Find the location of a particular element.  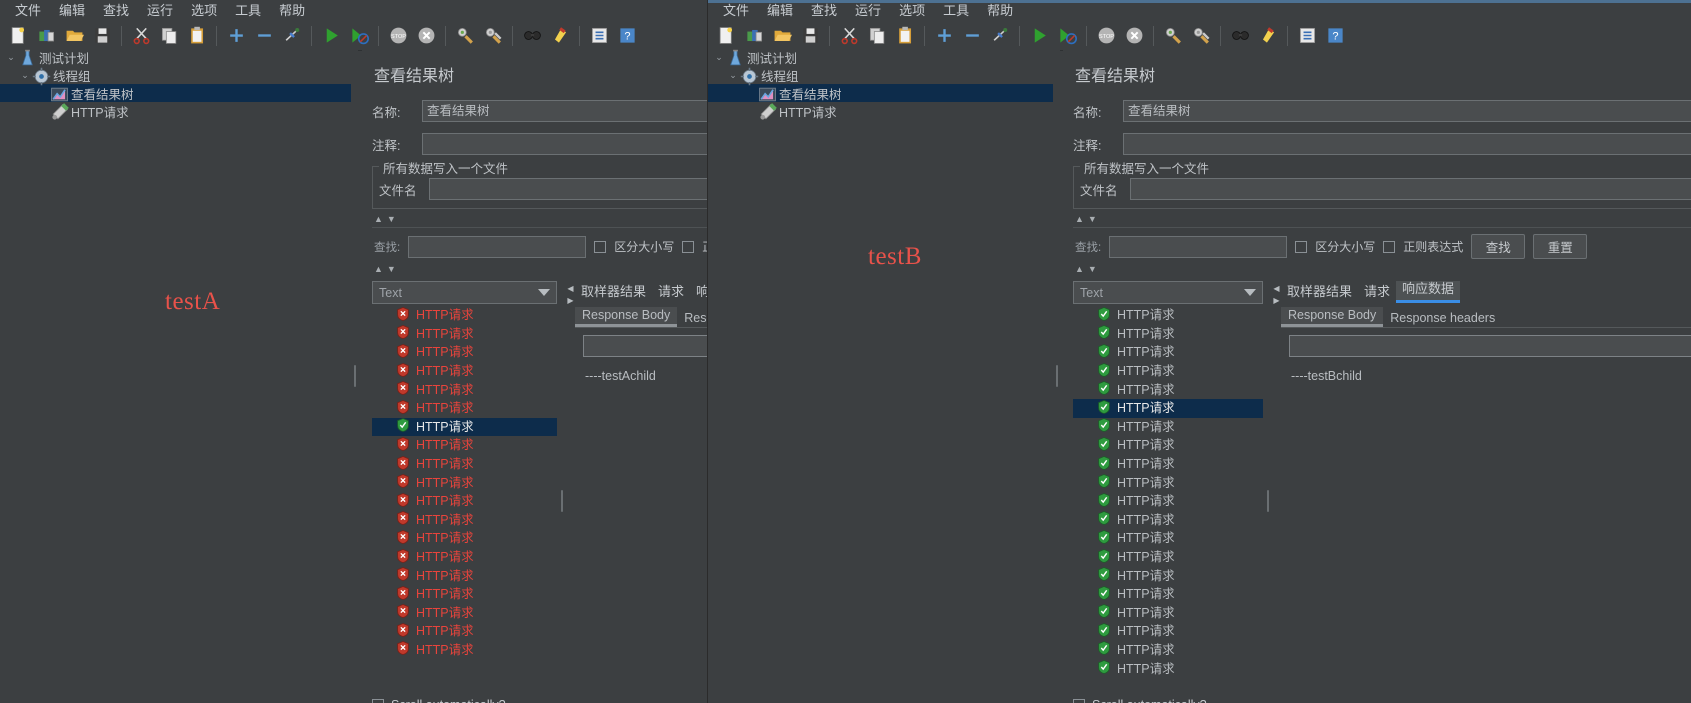

renderer-select: Text is located at coordinates (464, 292).